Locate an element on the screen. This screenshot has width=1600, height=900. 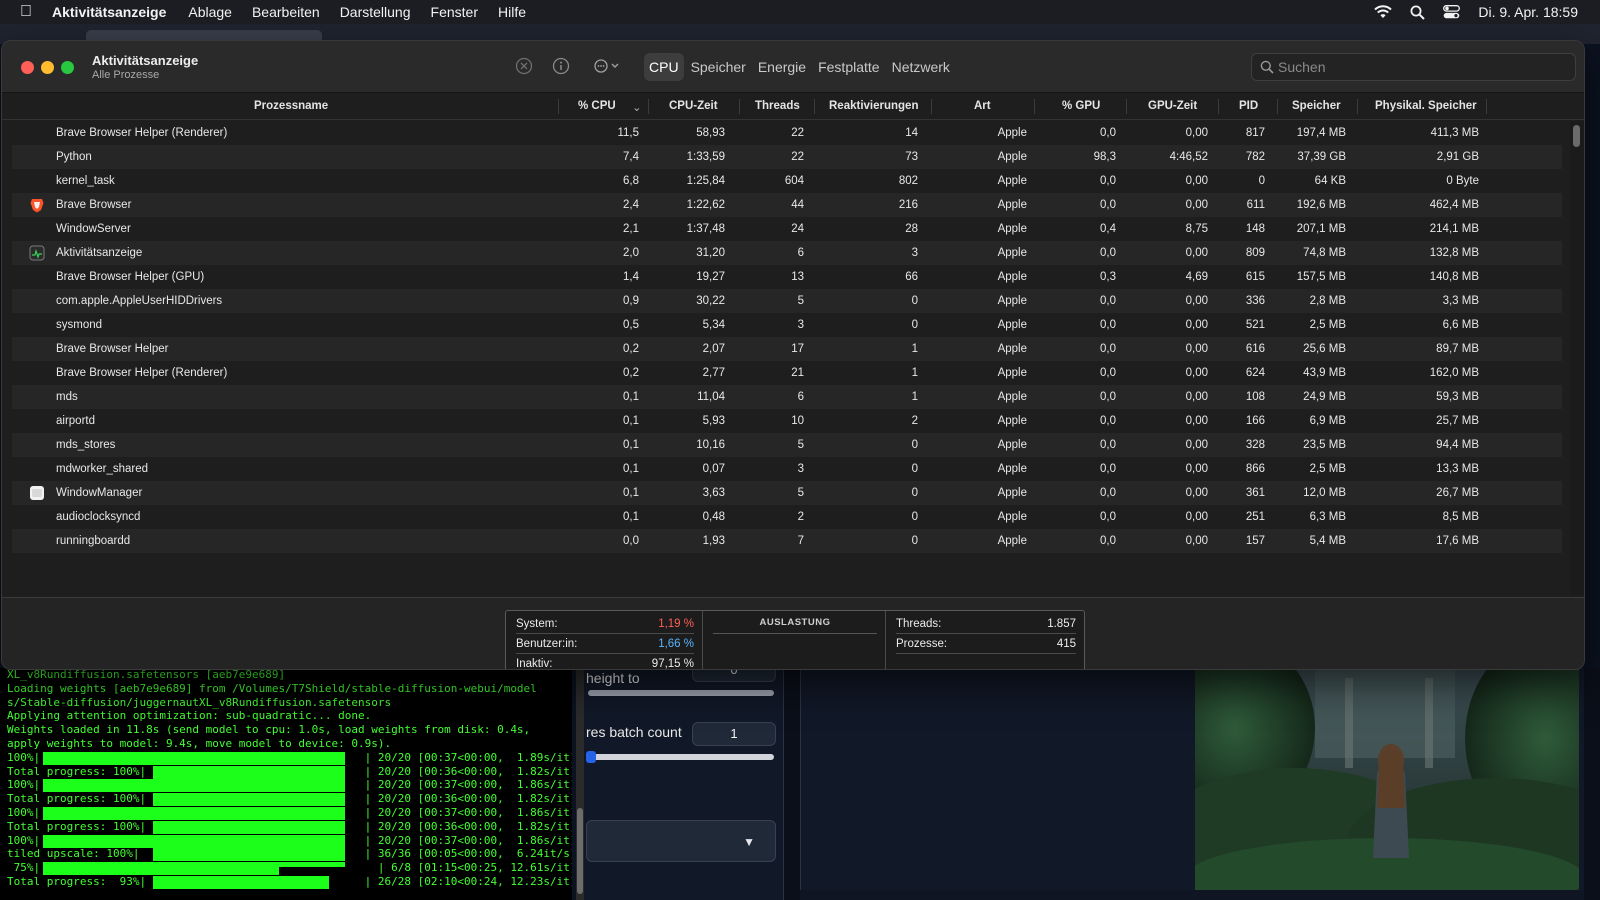
menu-fenster: Fenster is located at coordinates (454, 12).